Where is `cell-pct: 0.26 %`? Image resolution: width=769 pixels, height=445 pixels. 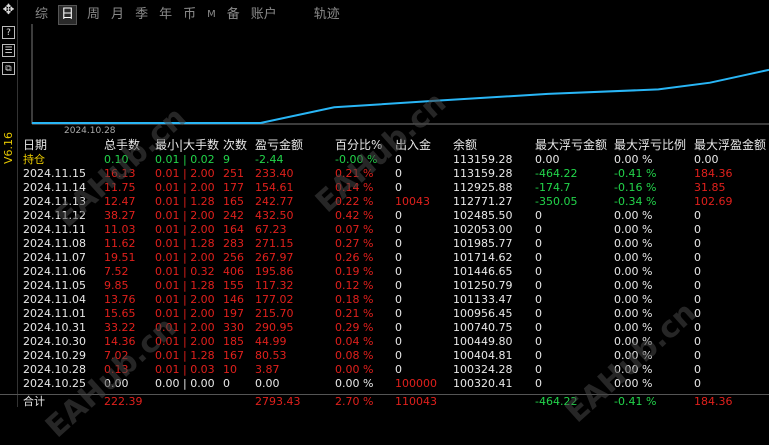
cell-pct: 0.26 % is located at coordinates (354, 257).